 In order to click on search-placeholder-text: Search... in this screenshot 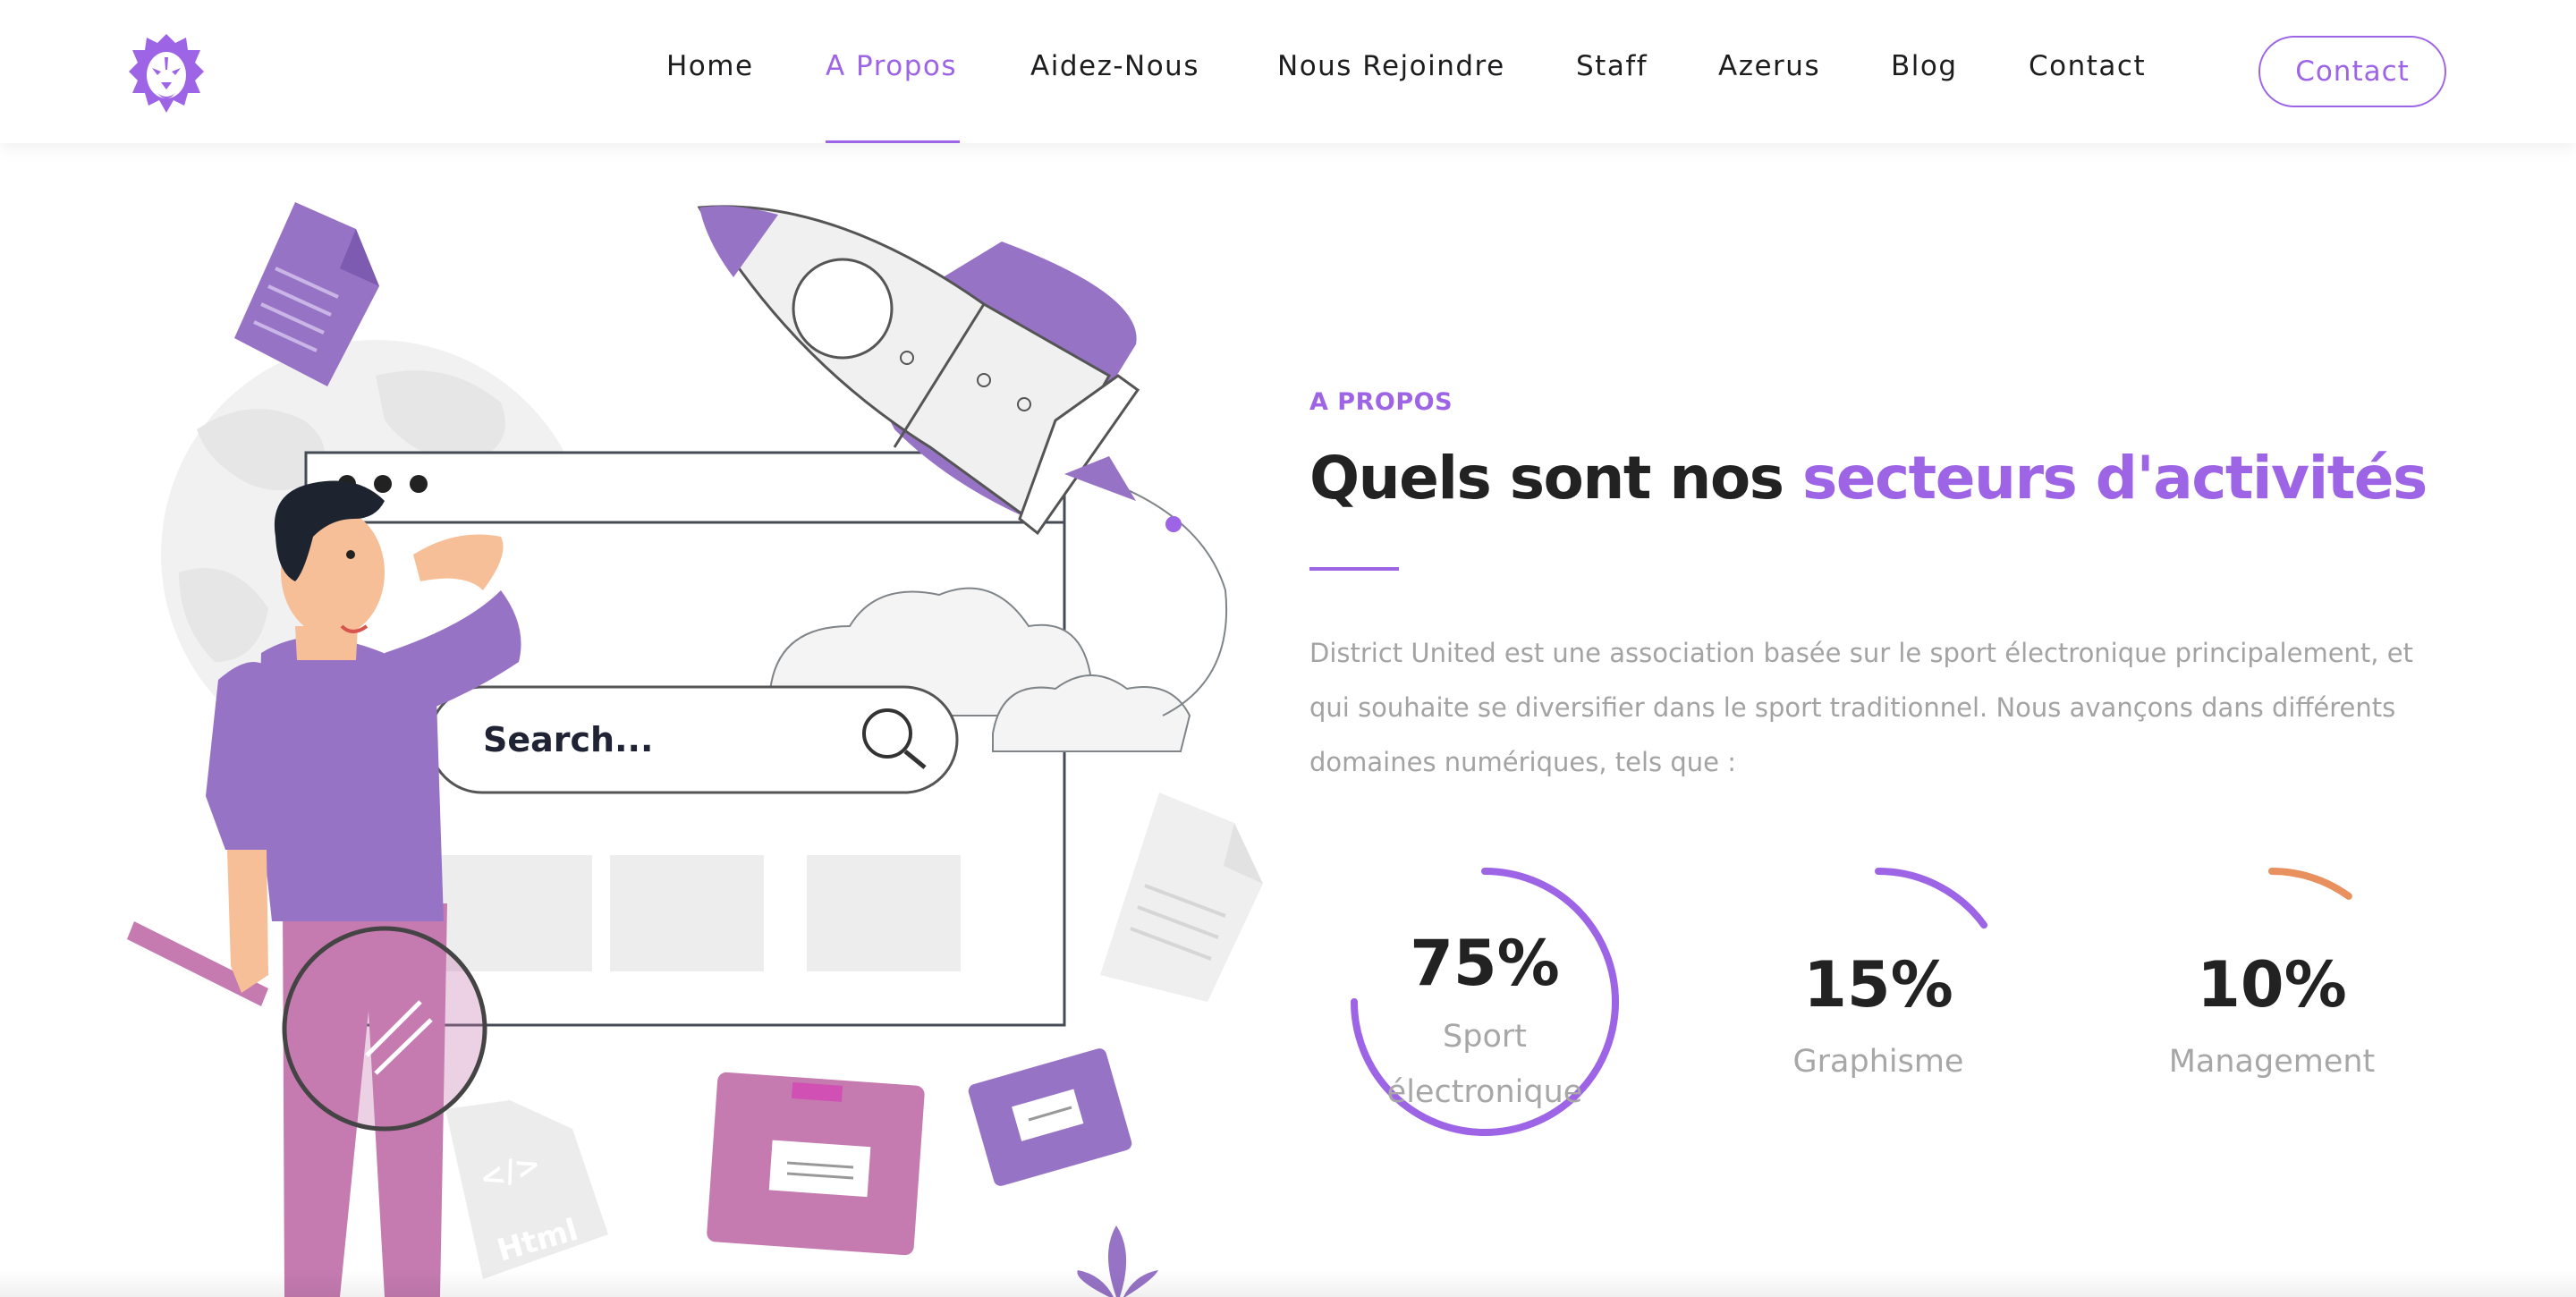, I will do `click(568, 740)`.